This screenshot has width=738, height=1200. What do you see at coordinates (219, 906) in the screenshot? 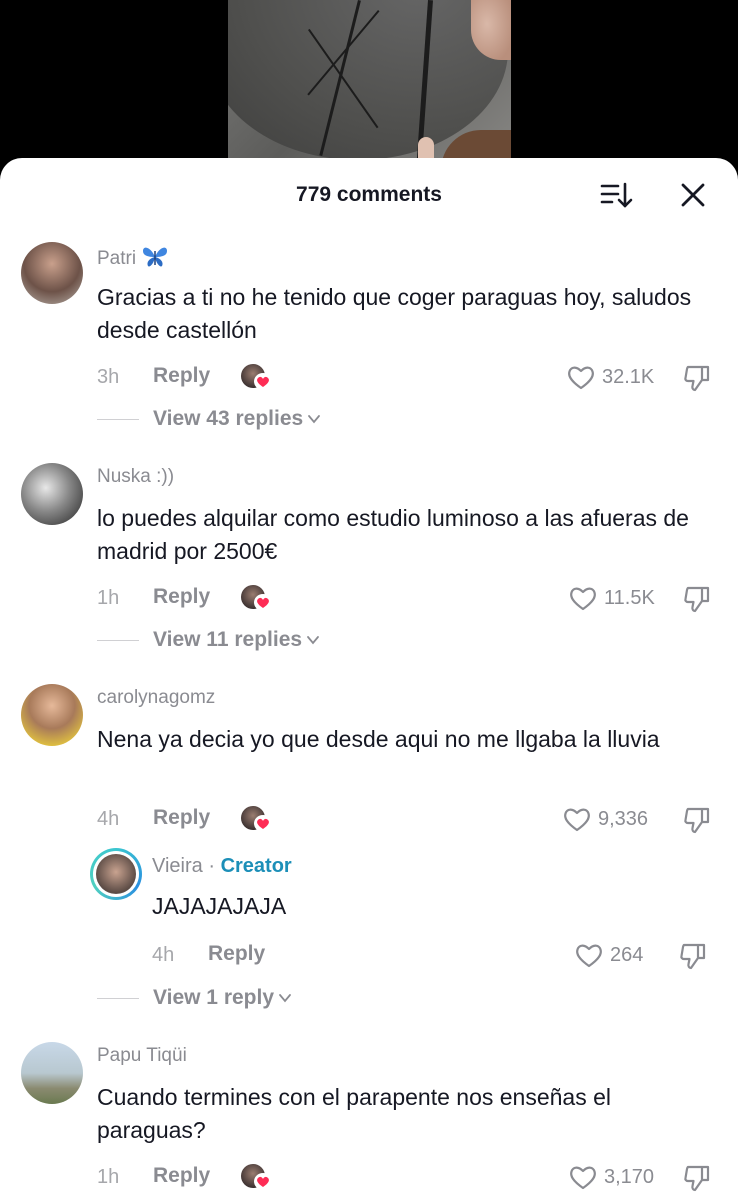
I see `reply-text: JAJAJAJAJA` at bounding box center [219, 906].